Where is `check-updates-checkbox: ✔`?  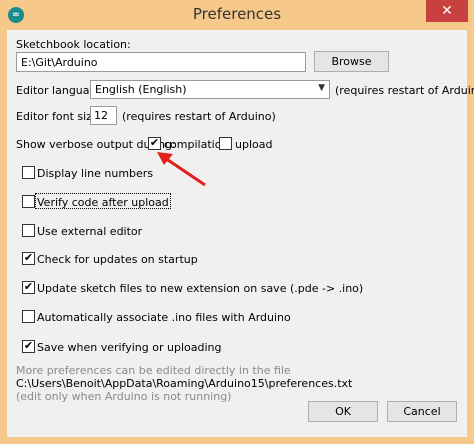 check-updates-checkbox: ✔ is located at coordinates (28, 258).